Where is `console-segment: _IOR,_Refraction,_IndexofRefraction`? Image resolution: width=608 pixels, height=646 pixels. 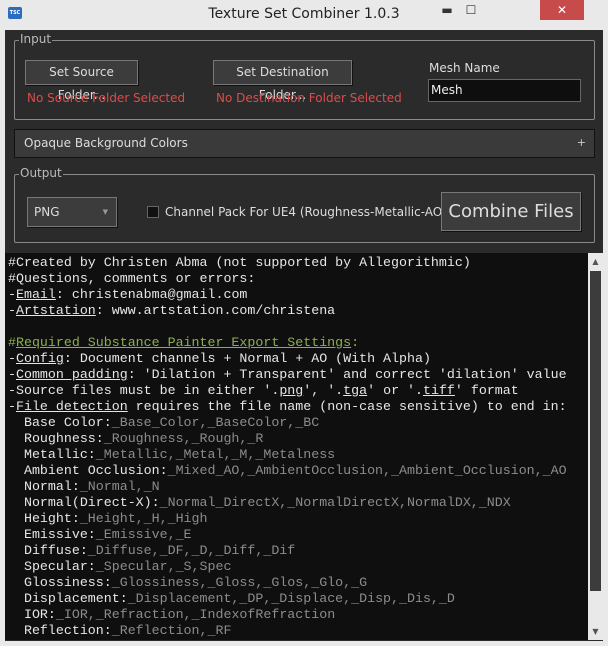 console-segment: _IOR,_Refraction,_IndexofRefraction is located at coordinates (195, 614).